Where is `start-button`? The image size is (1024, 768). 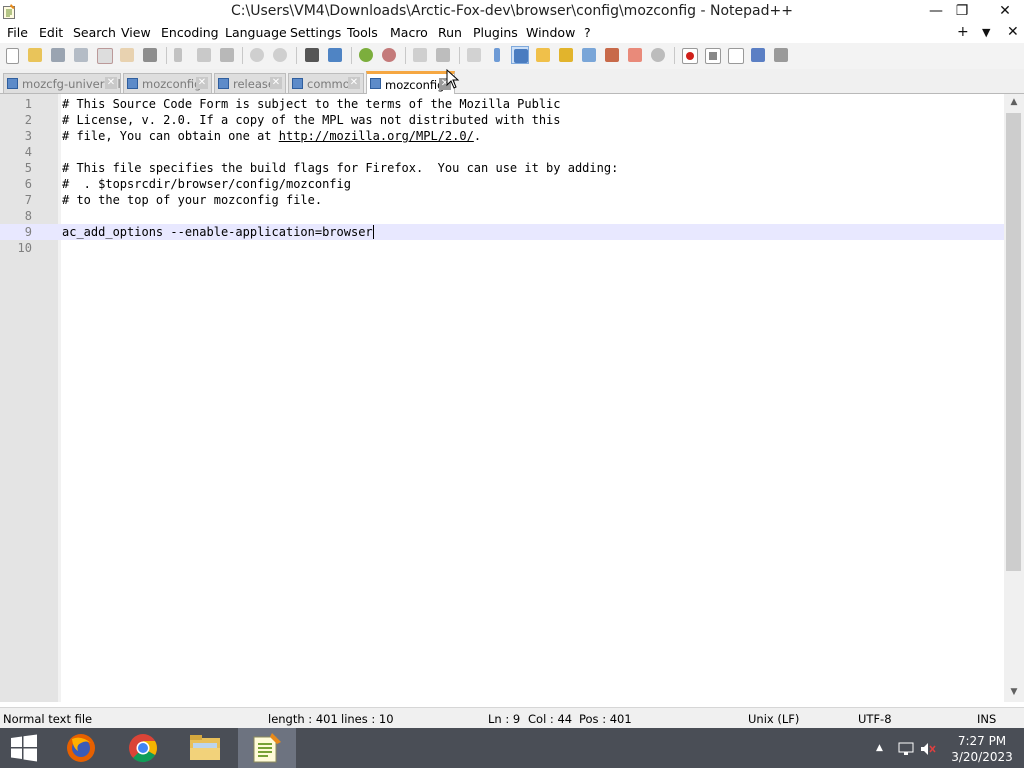
start-button is located at coordinates (24, 748).